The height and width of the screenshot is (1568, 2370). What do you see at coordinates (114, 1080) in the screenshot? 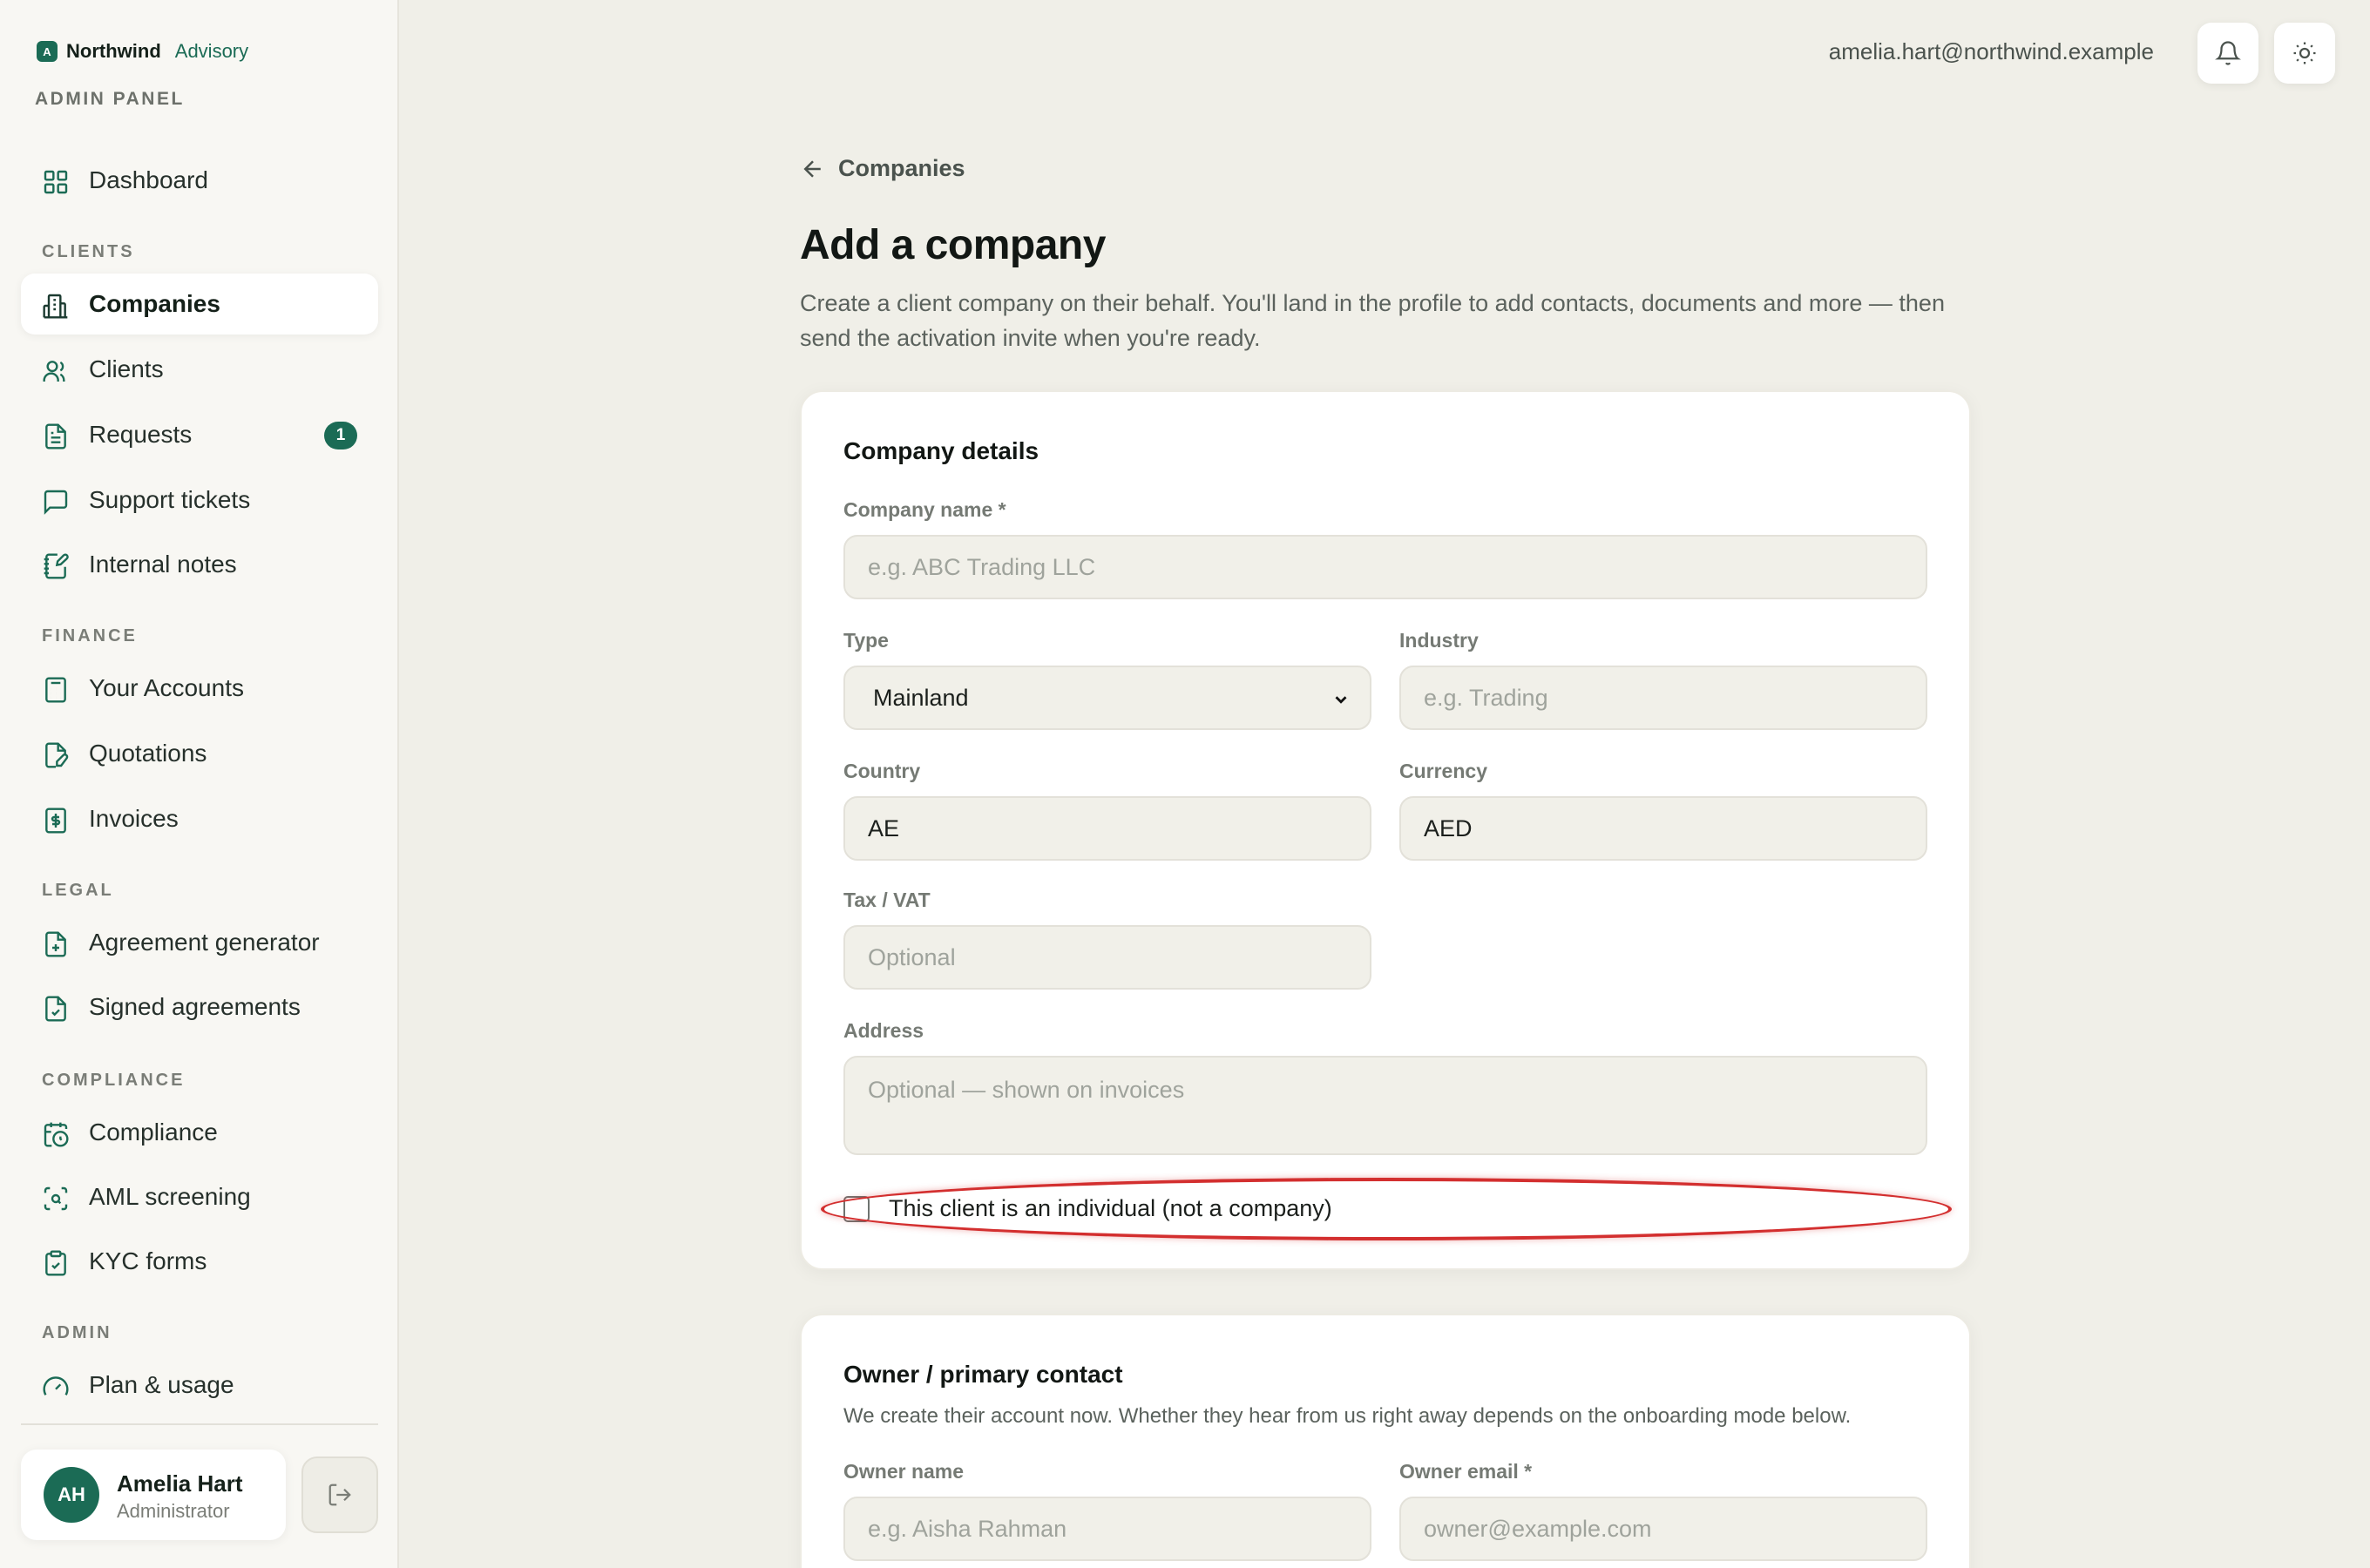
I see `section-label-compliance: COMPLIANCE` at bounding box center [114, 1080].